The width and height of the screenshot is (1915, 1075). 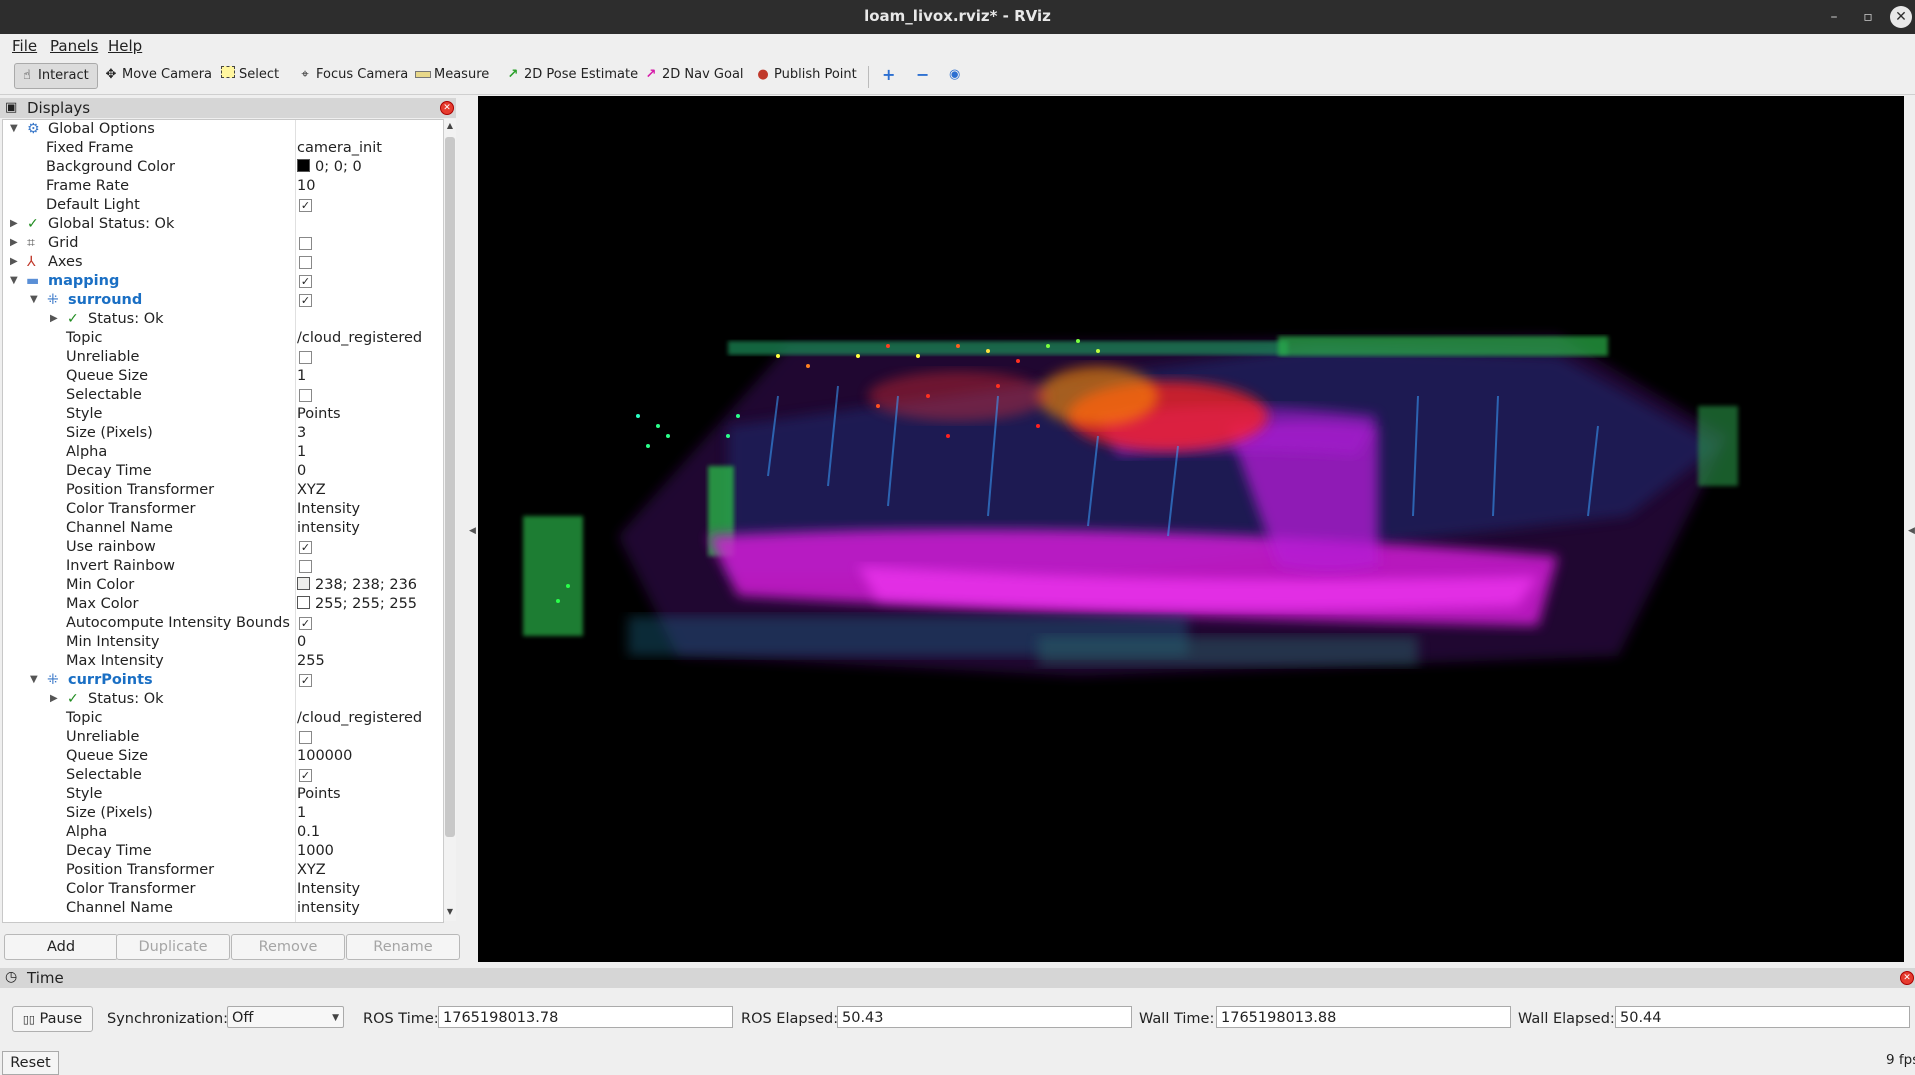 I want to click on tree-row-min-intensity: Min Intensity 0, so click(x=223, y=642).